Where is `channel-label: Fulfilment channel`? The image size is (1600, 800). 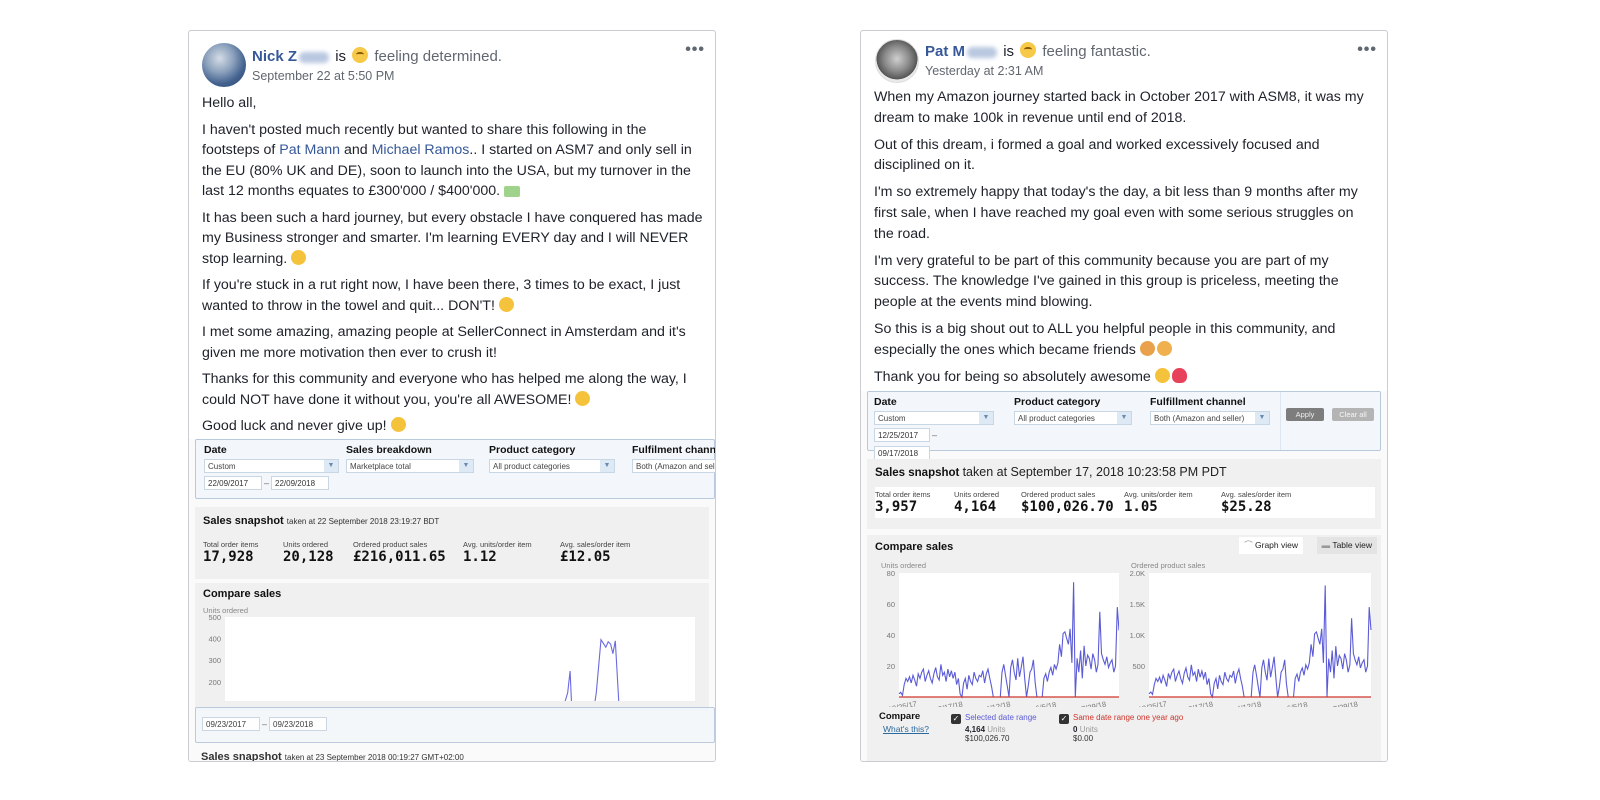 channel-label: Fulfilment channel is located at coordinates (674, 450).